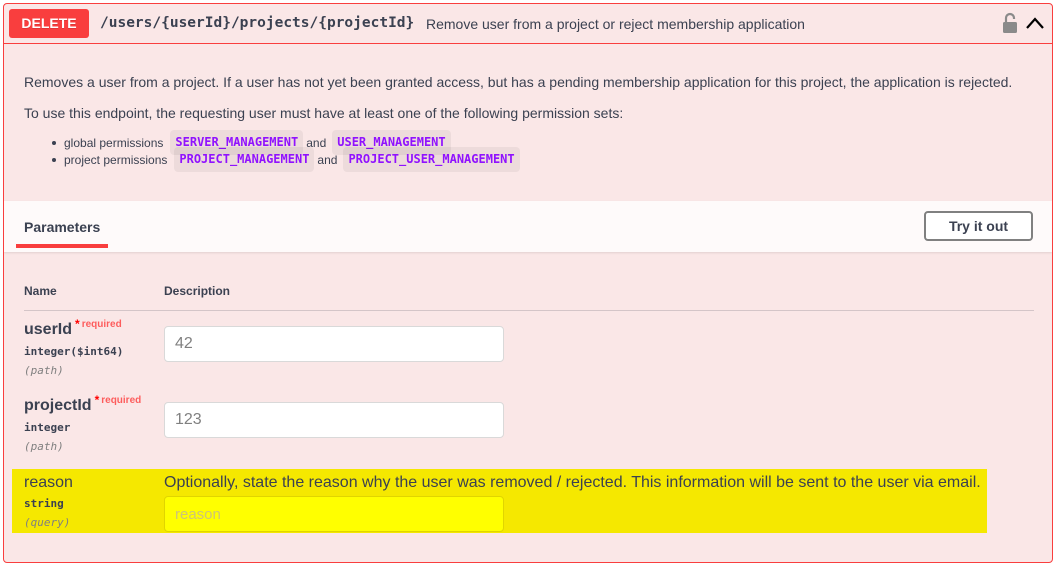 This screenshot has height=563, width=1056. What do you see at coordinates (197, 291) in the screenshot?
I see `column-header-description: Description` at bounding box center [197, 291].